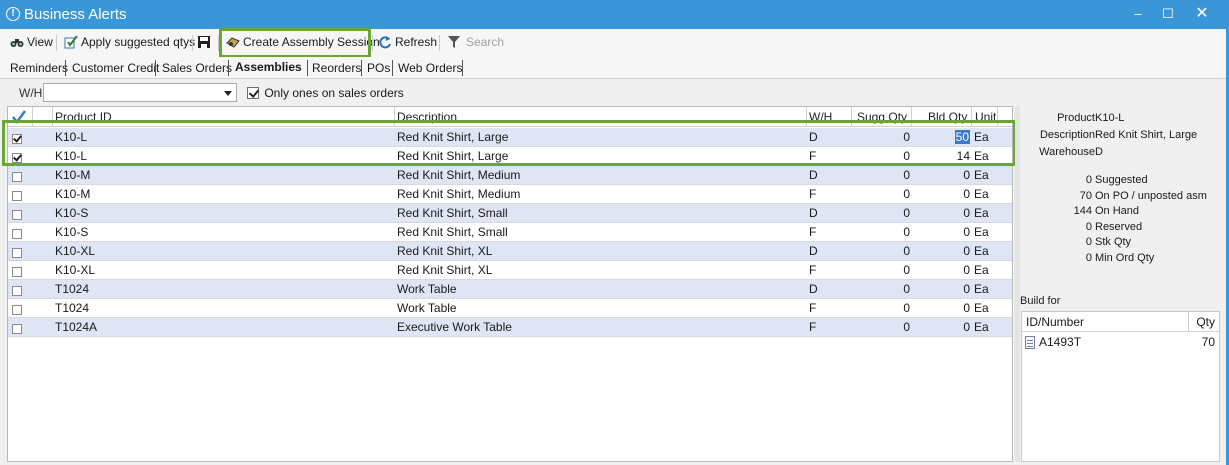 This screenshot has width=1229, height=465. Describe the element at coordinates (510, 308) in the screenshot. I see `table-row: T1024 Work Table F 0 0 Ea` at that location.